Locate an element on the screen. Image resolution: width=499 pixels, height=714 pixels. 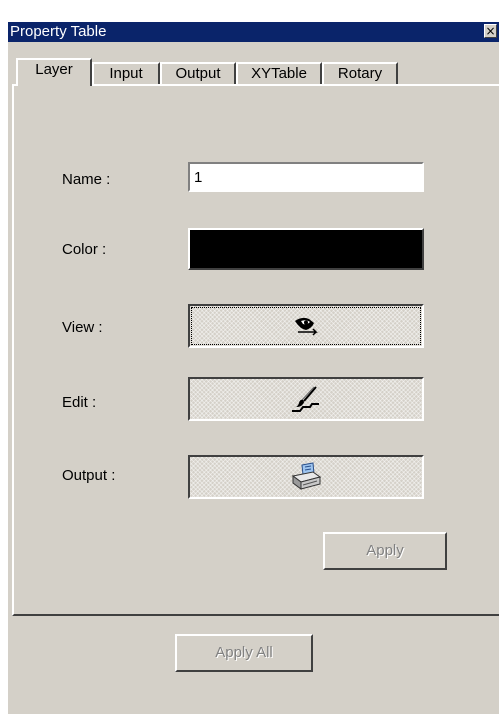
window-title: Property Table is located at coordinates (58, 31).